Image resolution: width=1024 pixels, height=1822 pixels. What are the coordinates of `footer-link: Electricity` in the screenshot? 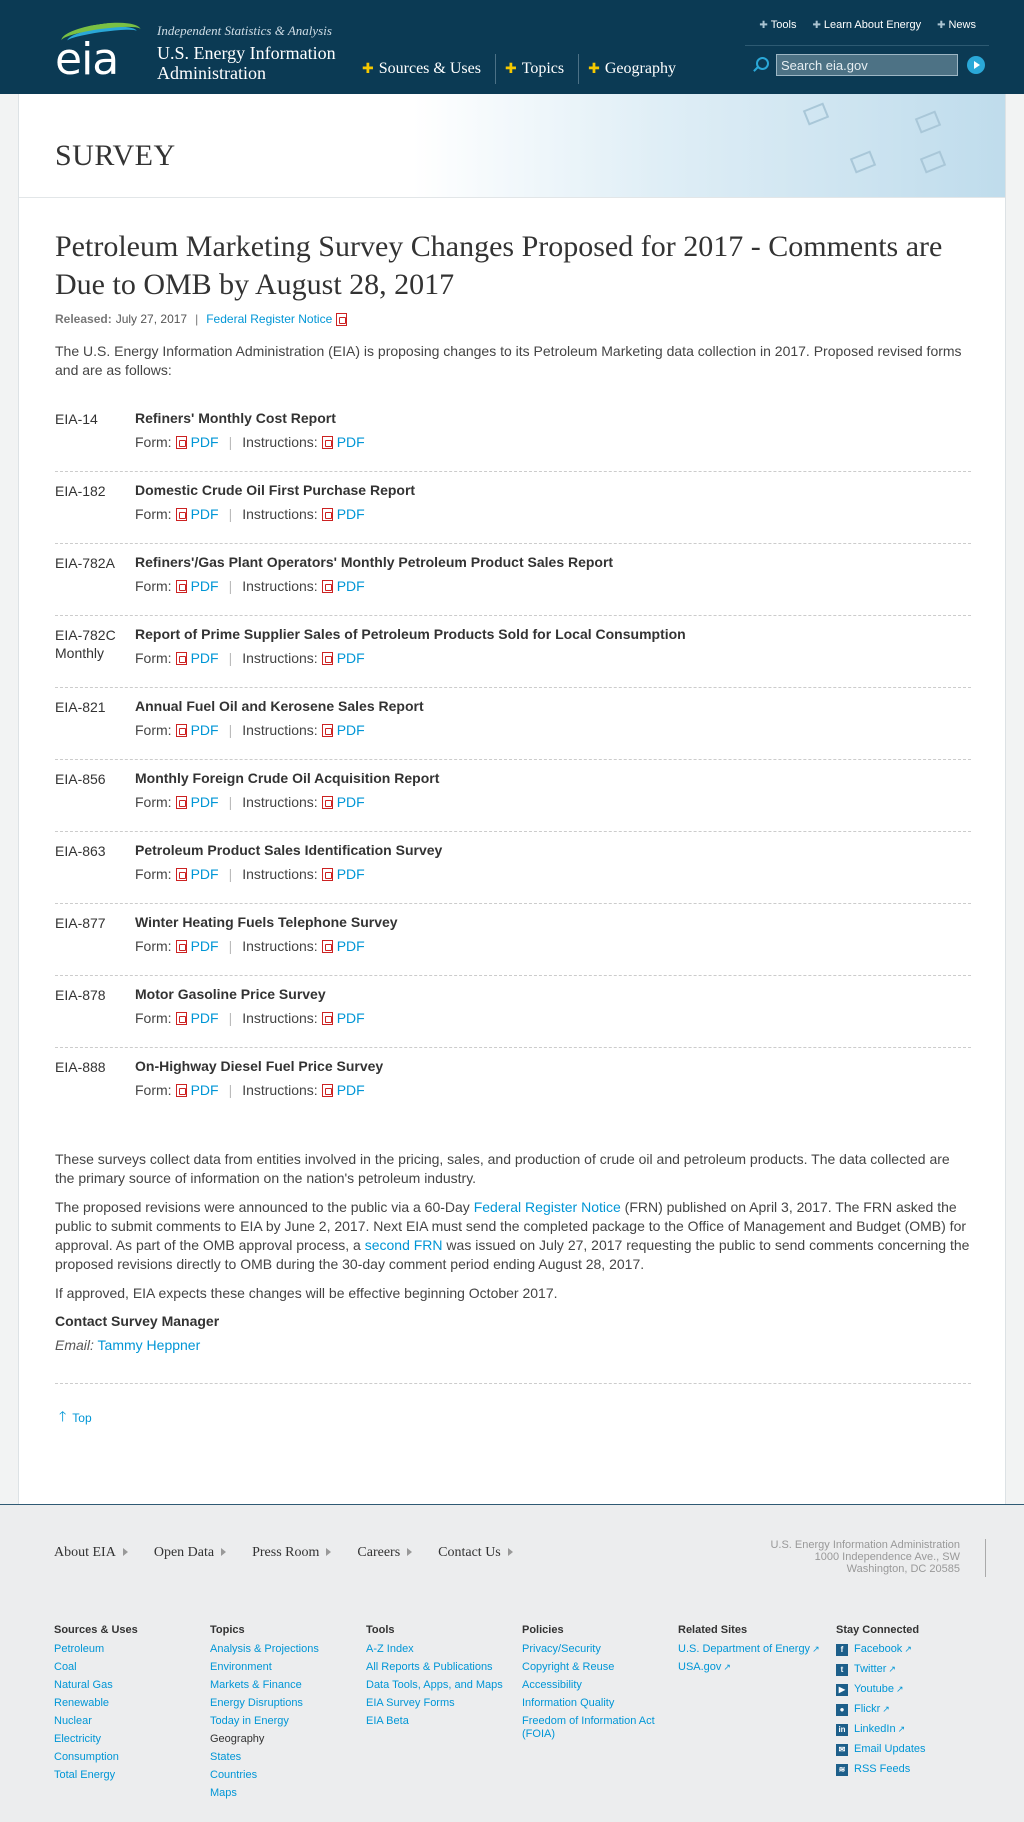 It's located at (132, 1739).